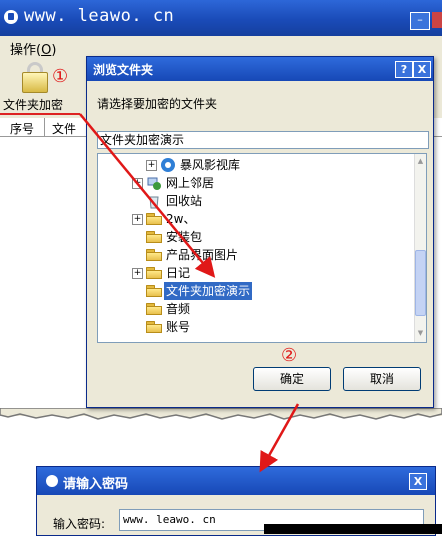 The height and width of the screenshot is (536, 442). I want to click on tree-item-label: 回收站, so click(184, 201).